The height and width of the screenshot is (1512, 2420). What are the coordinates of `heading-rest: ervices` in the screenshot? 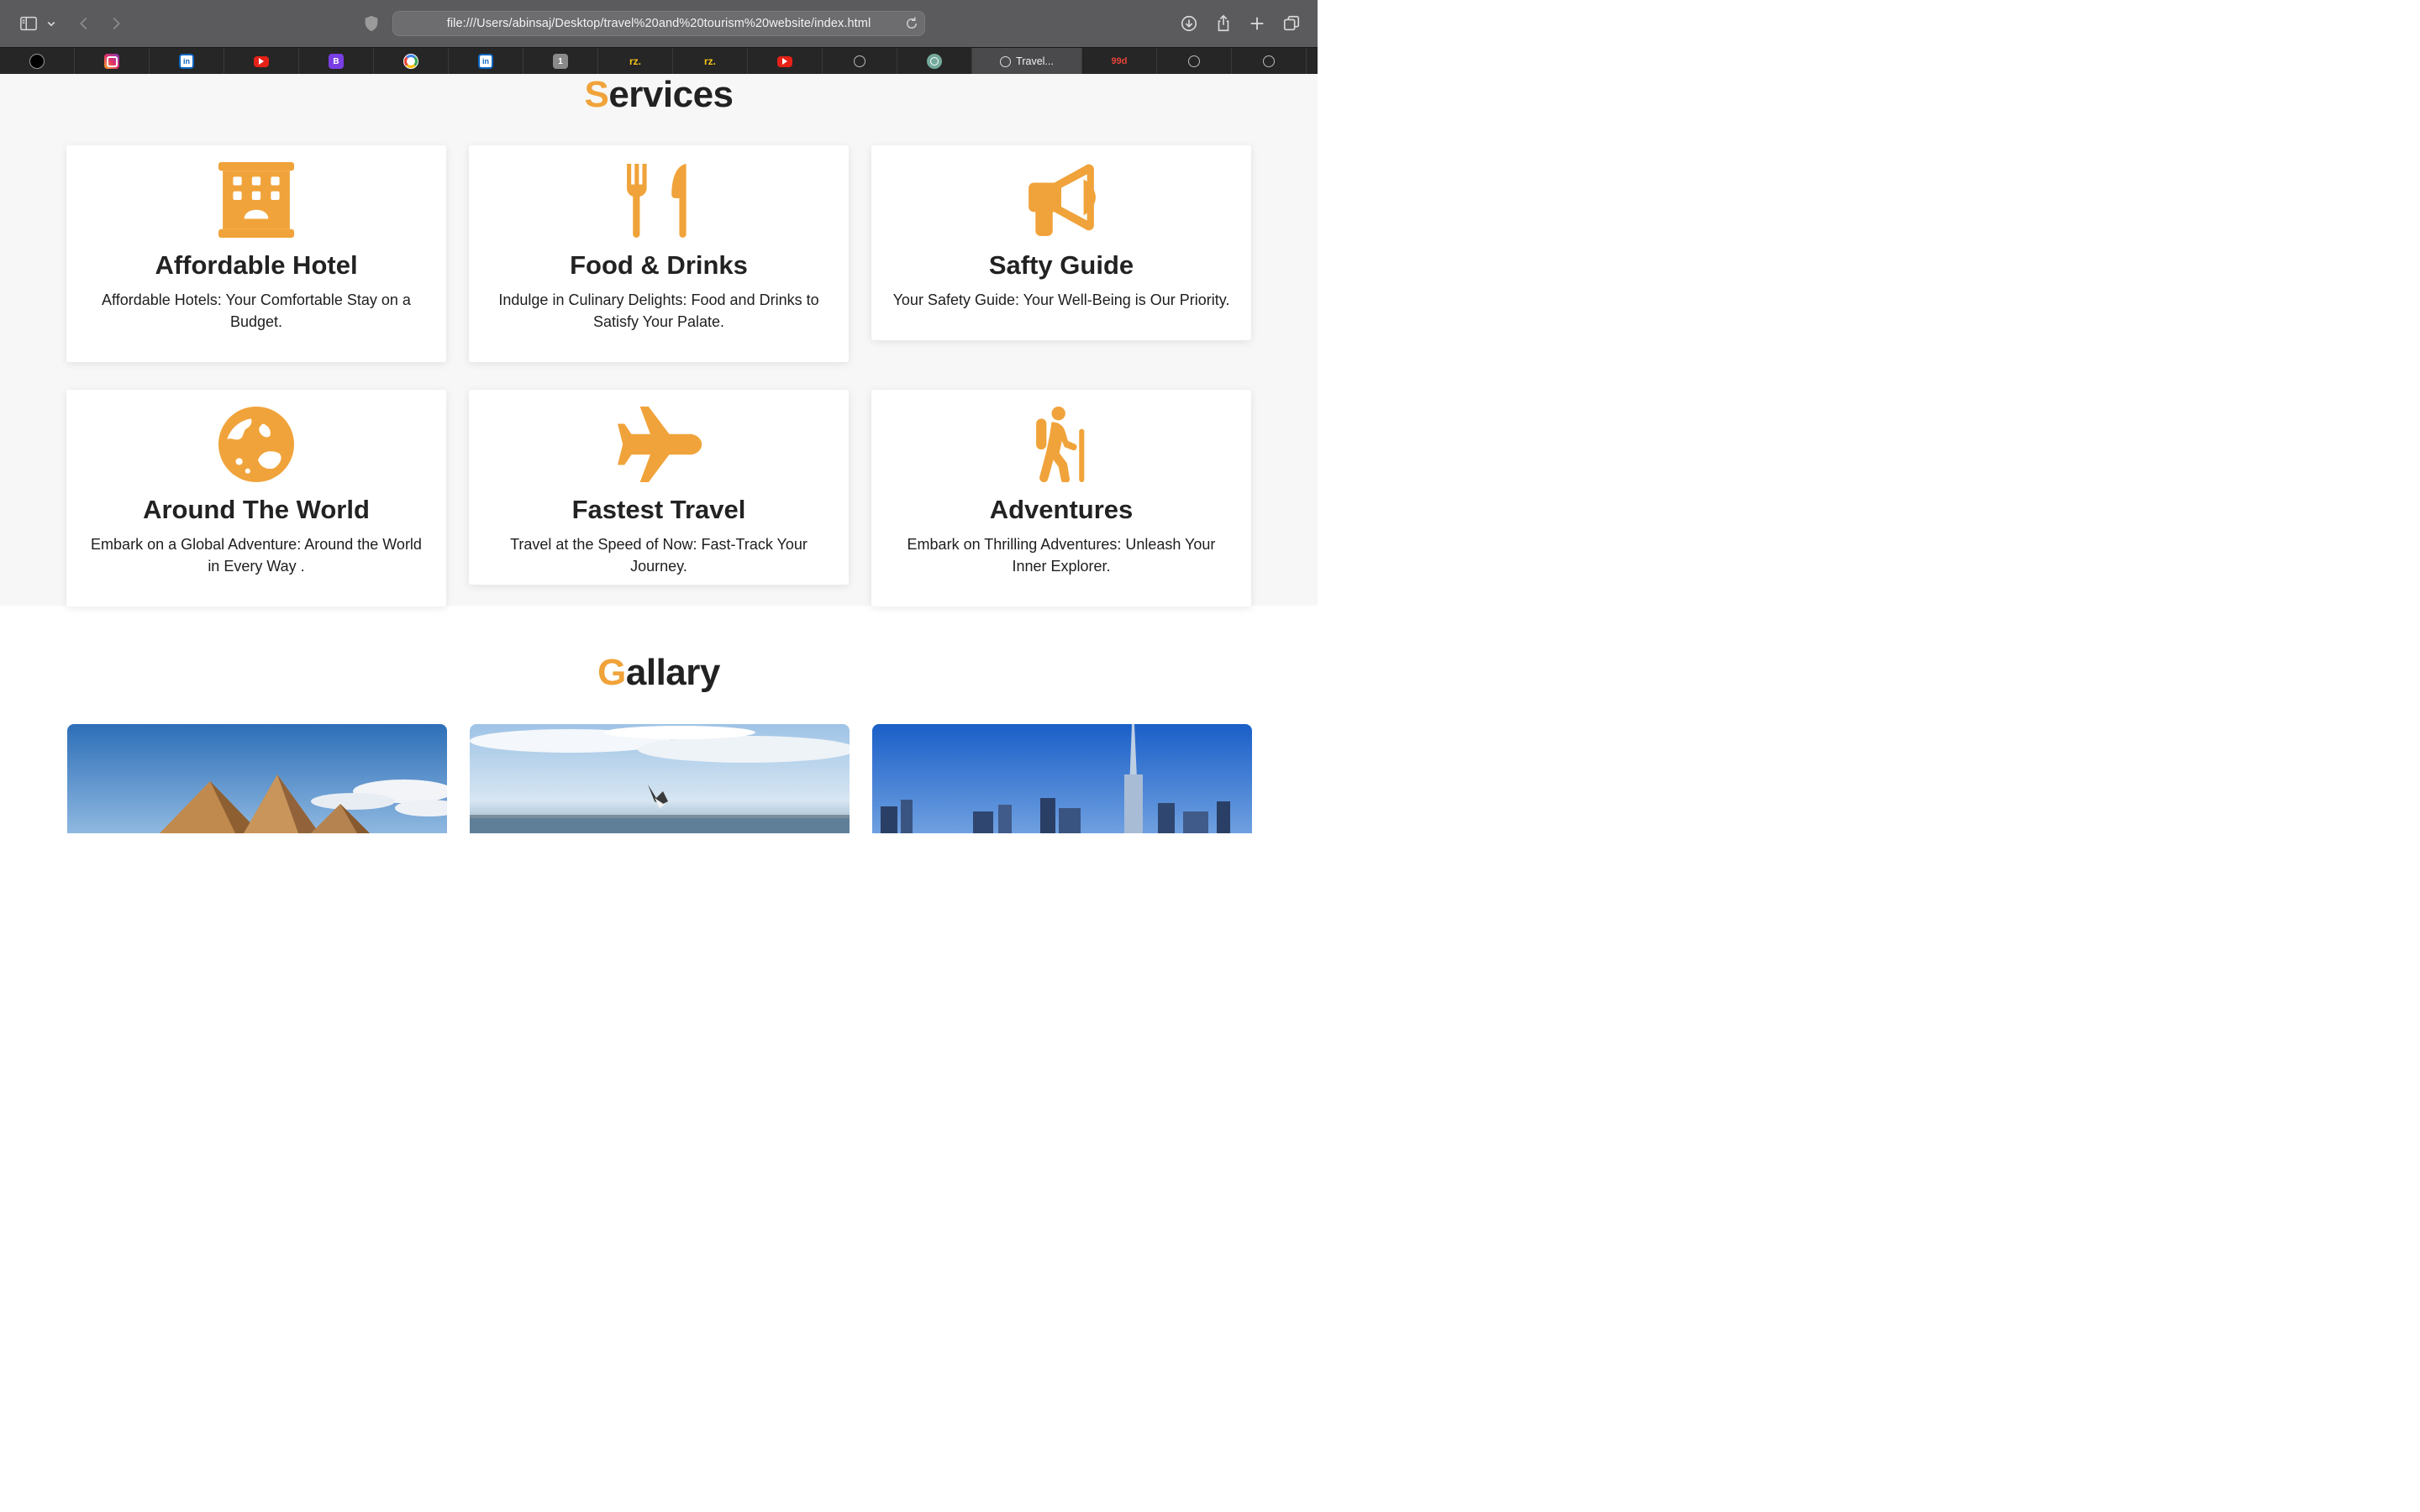 It's located at (671, 94).